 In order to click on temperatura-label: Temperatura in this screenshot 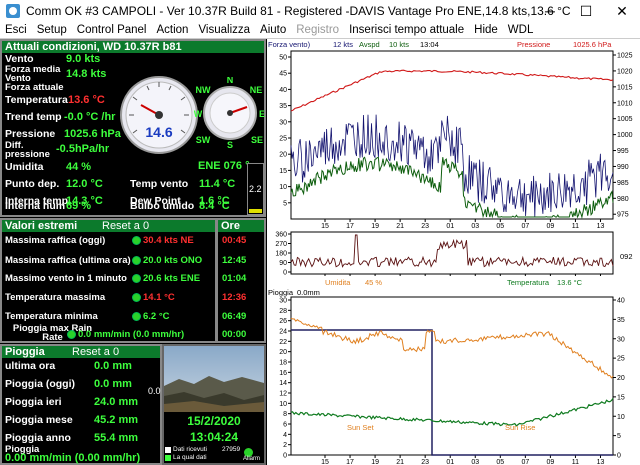, I will do `click(36, 100)`.